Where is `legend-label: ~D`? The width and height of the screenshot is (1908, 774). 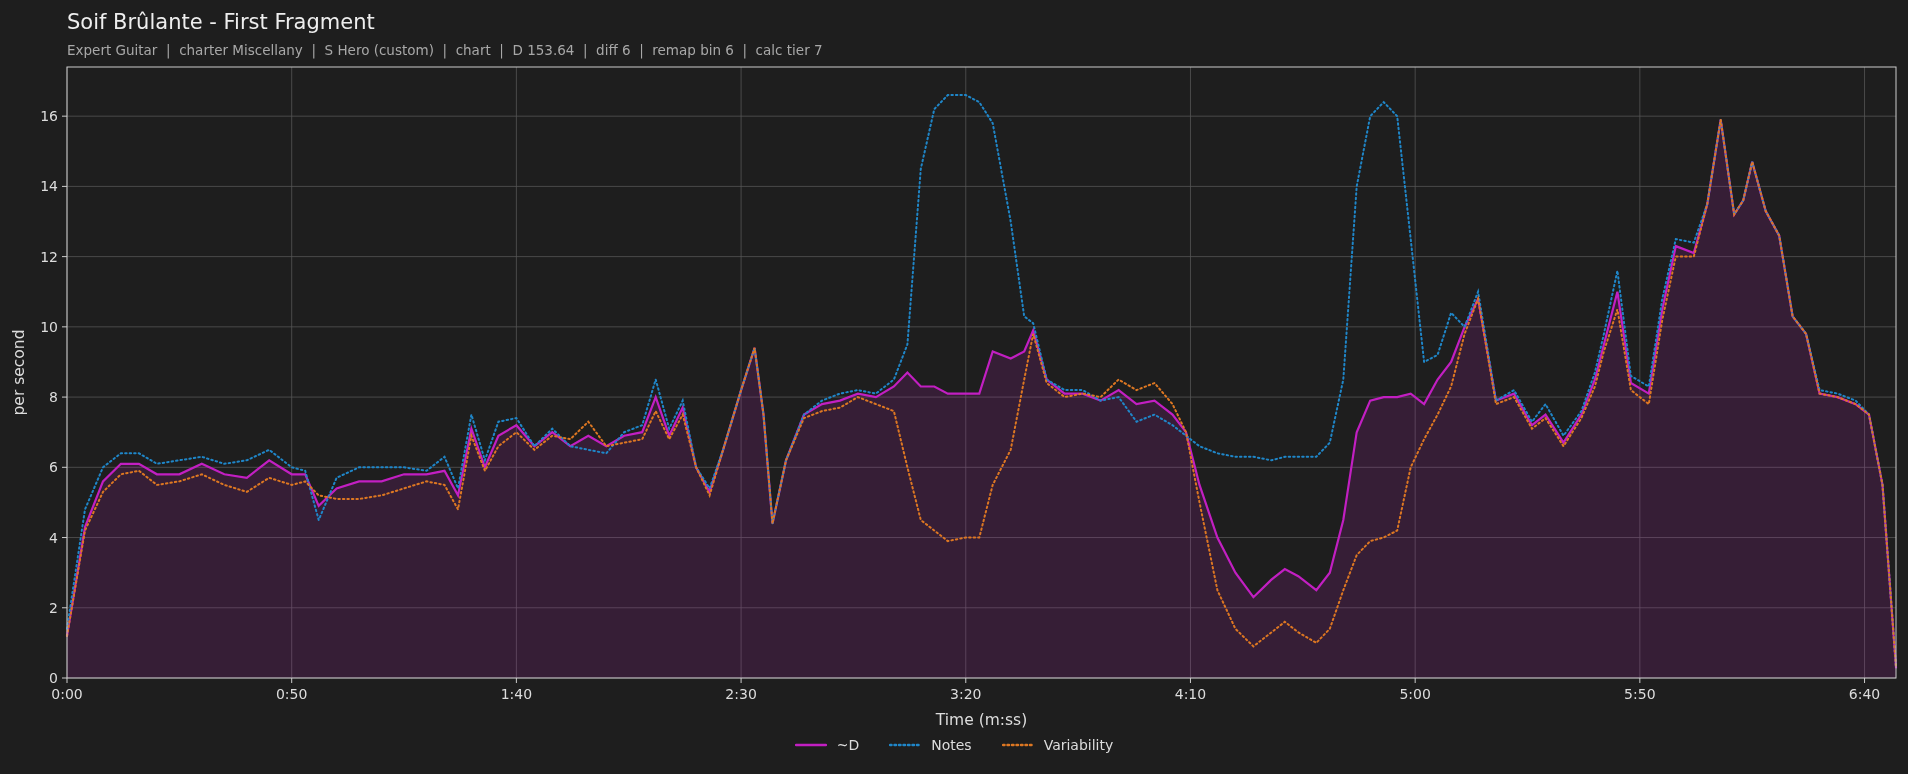
legend-label: ~D is located at coordinates (848, 745).